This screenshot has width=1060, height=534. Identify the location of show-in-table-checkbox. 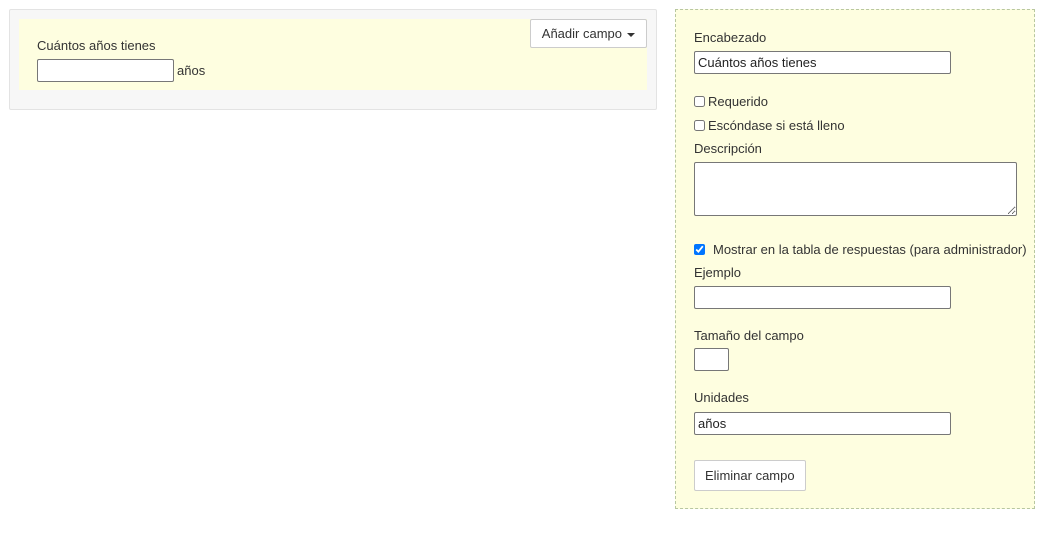
(699, 249).